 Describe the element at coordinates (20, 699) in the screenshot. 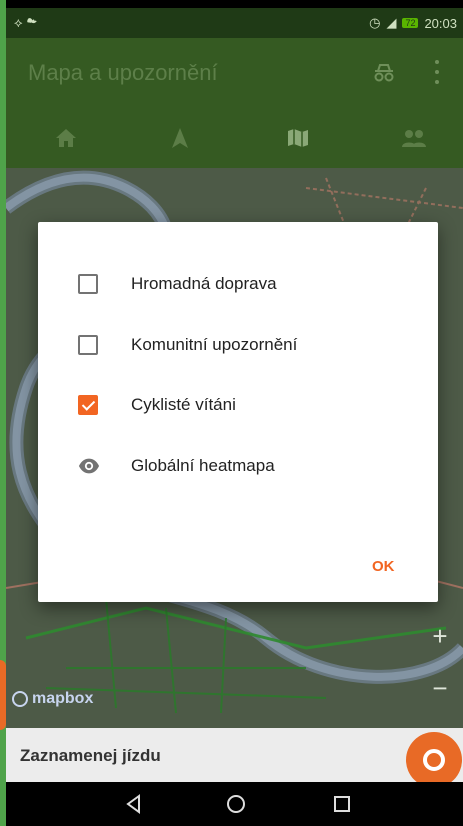

I see `mapbox-logo-icon` at that location.